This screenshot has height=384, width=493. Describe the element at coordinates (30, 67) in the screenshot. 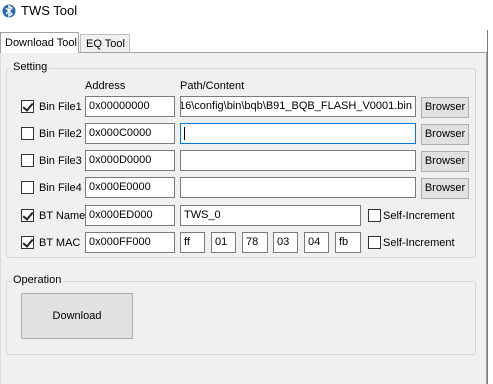

I see `setting-legend: Setting` at that location.